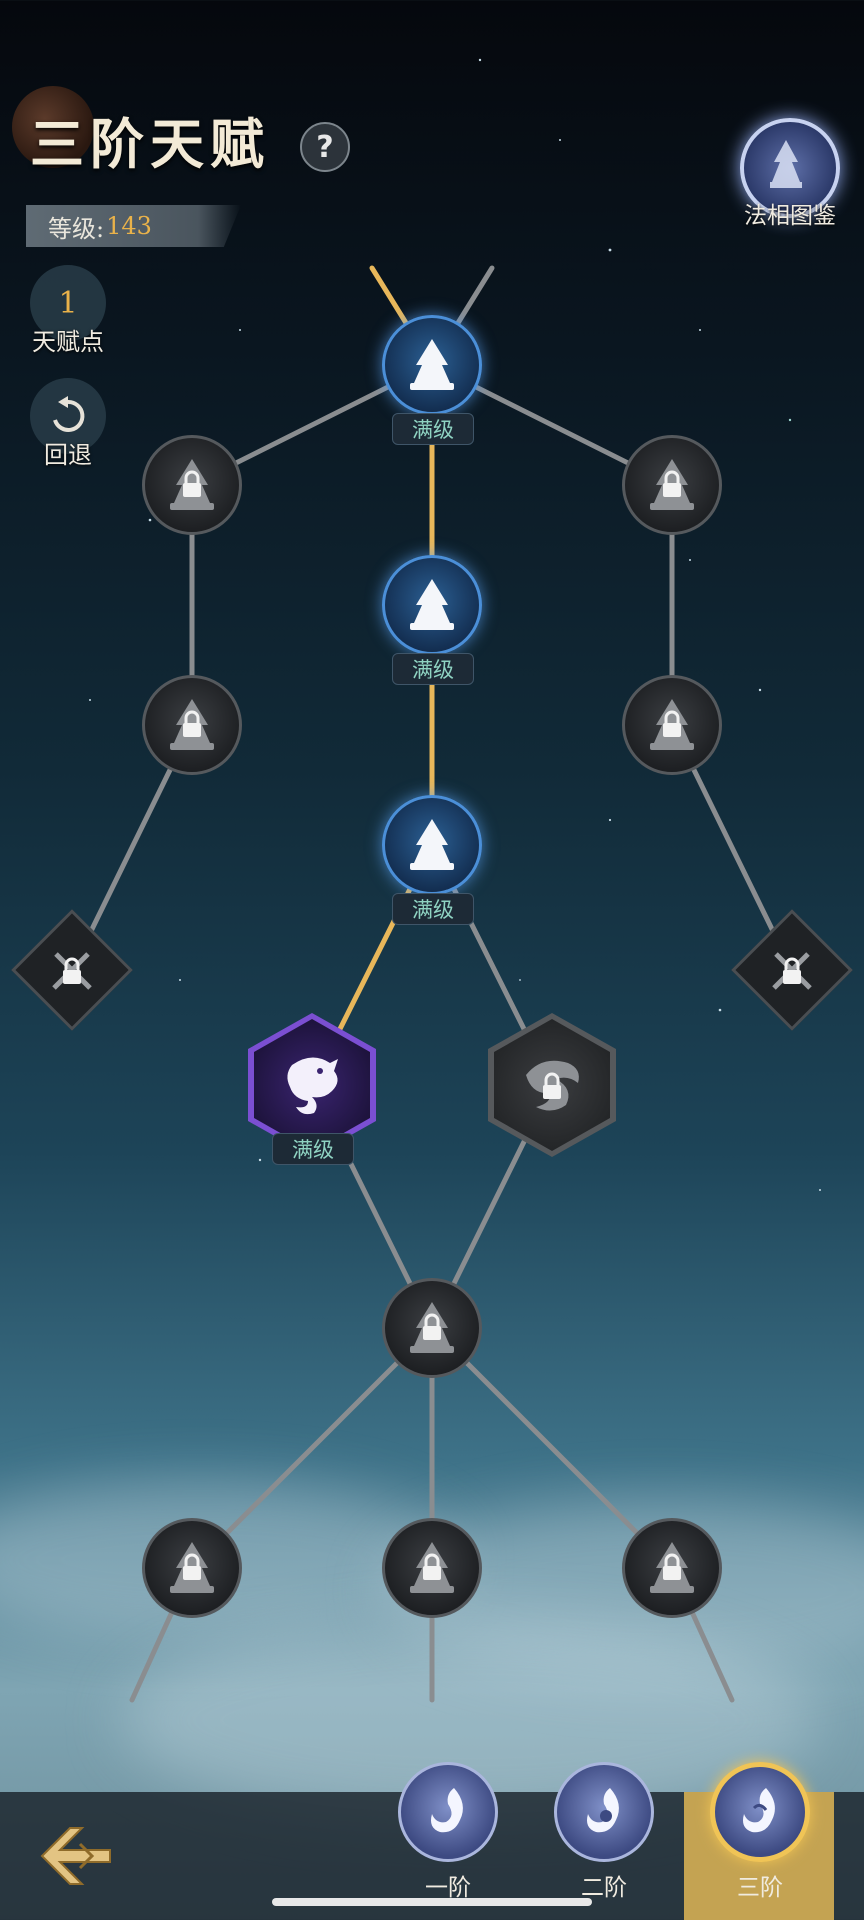 This screenshot has height=1920, width=864. Describe the element at coordinates (760, 1888) in the screenshot. I see `tier-label: 三阶` at that location.